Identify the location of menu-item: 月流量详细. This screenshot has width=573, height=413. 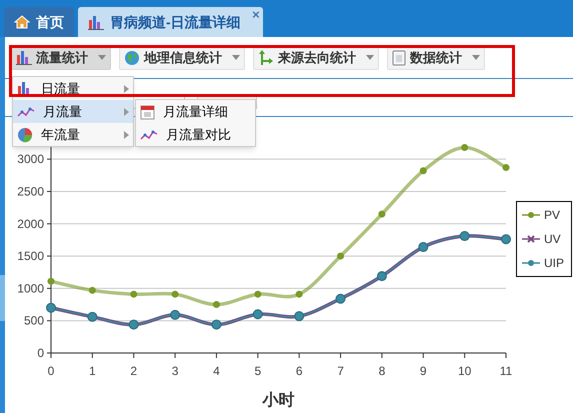
(195, 111).